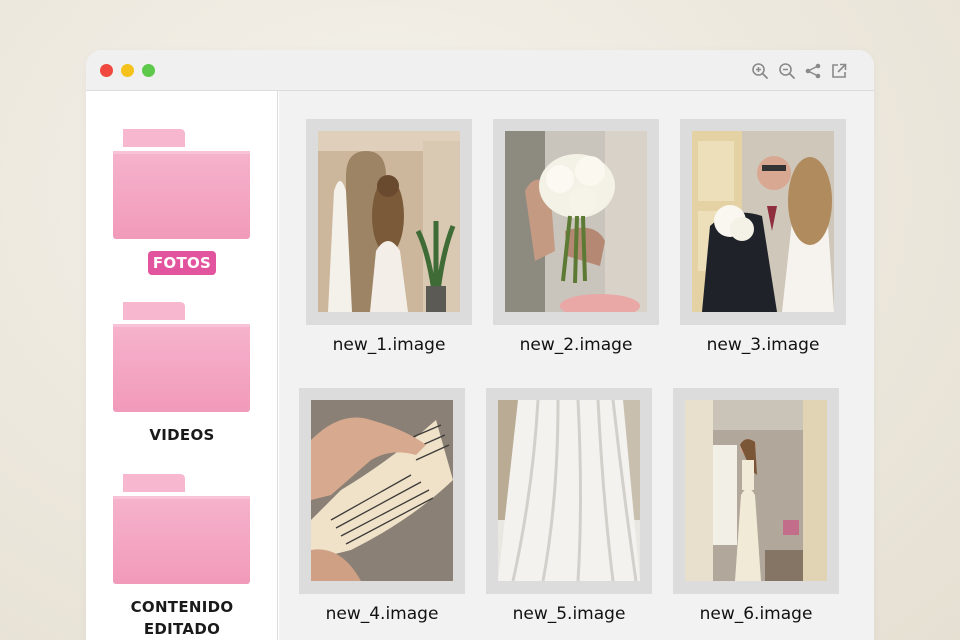 The width and height of the screenshot is (960, 640). What do you see at coordinates (756, 614) in the screenshot?
I see `file-name: new_6.image` at bounding box center [756, 614].